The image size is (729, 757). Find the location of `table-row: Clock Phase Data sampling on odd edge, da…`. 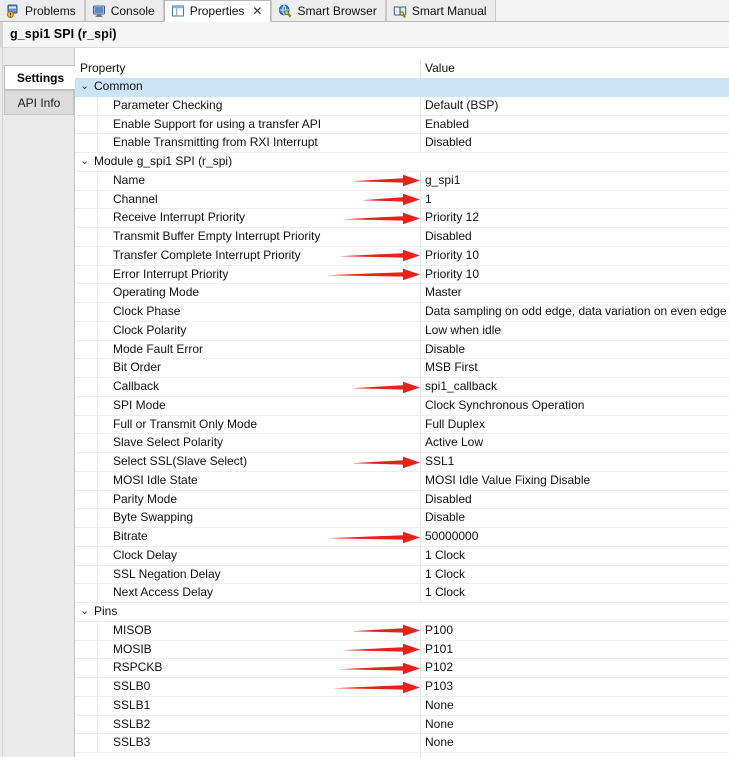

table-row: Clock Phase Data sampling on odd edge, da… is located at coordinates (402, 312).